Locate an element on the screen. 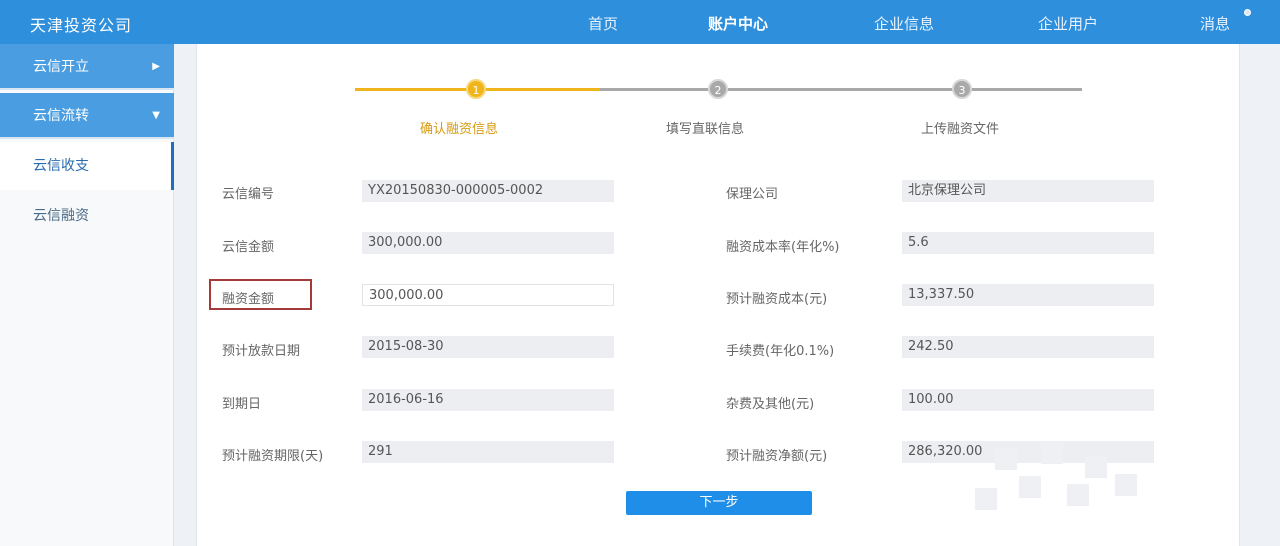  step-track-pending is located at coordinates (841, 89).